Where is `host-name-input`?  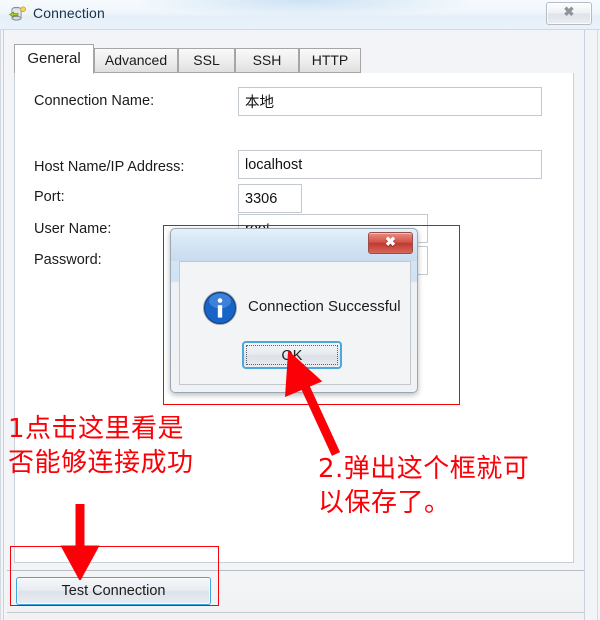
host-name-input is located at coordinates (390, 164).